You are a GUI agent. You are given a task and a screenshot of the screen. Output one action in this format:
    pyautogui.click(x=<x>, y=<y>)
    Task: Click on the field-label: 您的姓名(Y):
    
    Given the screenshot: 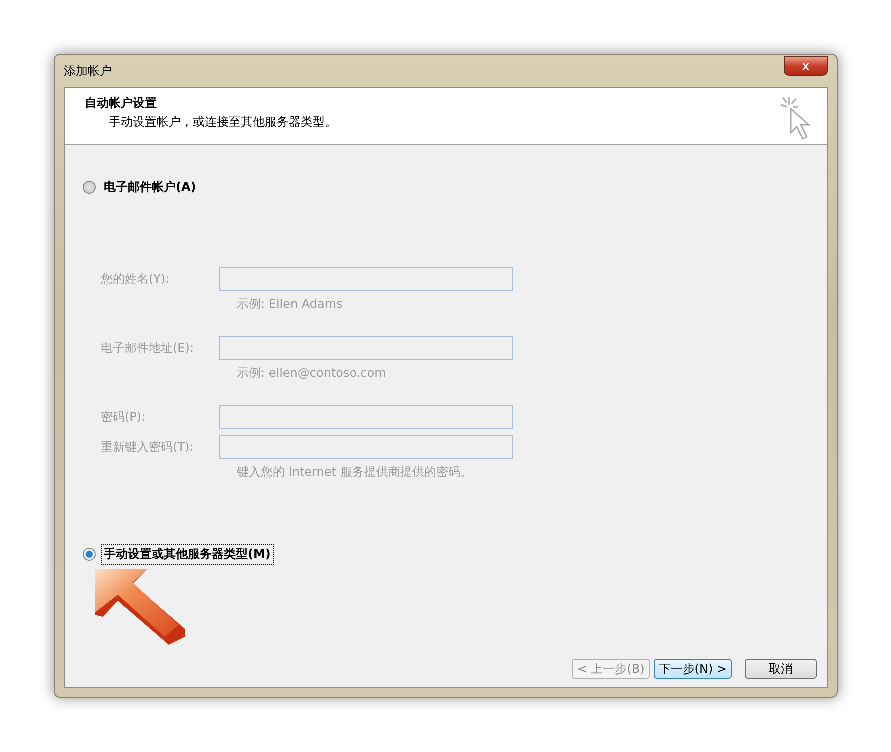 What is the action you would take?
    pyautogui.click(x=136, y=279)
    